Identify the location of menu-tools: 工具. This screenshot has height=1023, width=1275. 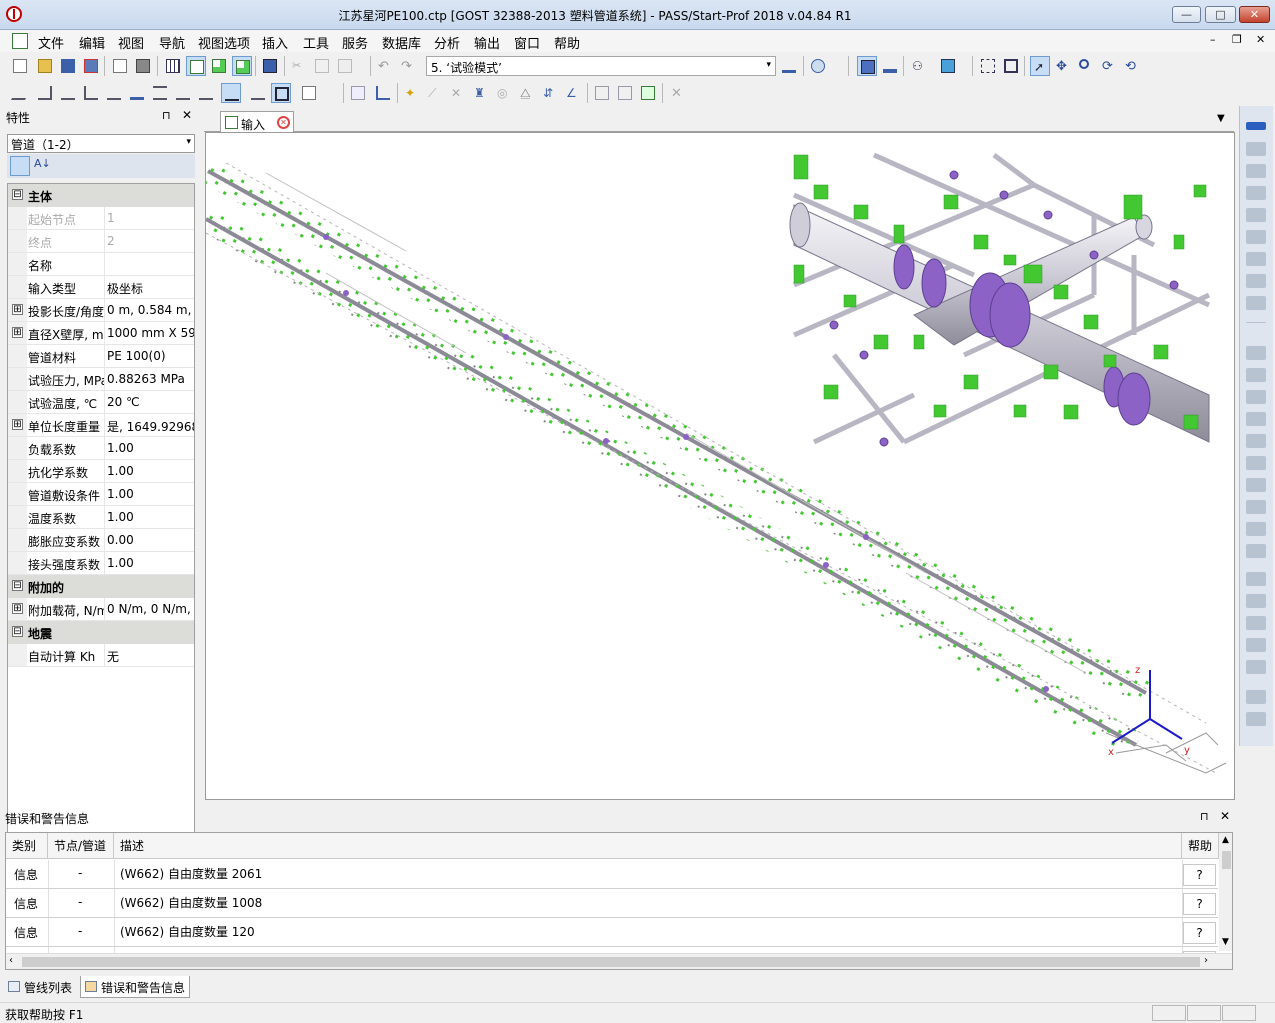
(316, 42).